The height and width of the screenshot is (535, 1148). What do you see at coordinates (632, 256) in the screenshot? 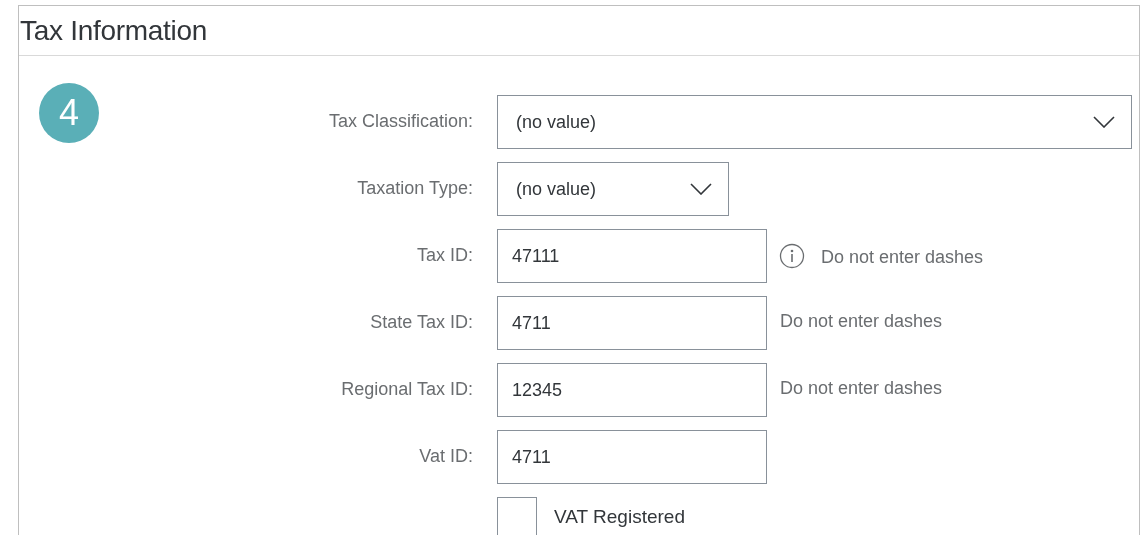
I see `input-field: 47111` at bounding box center [632, 256].